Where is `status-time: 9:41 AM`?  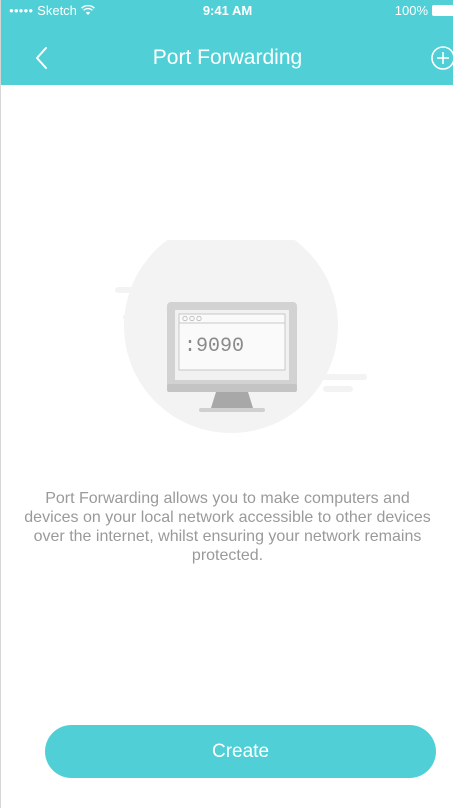 status-time: 9:41 AM is located at coordinates (227, 10).